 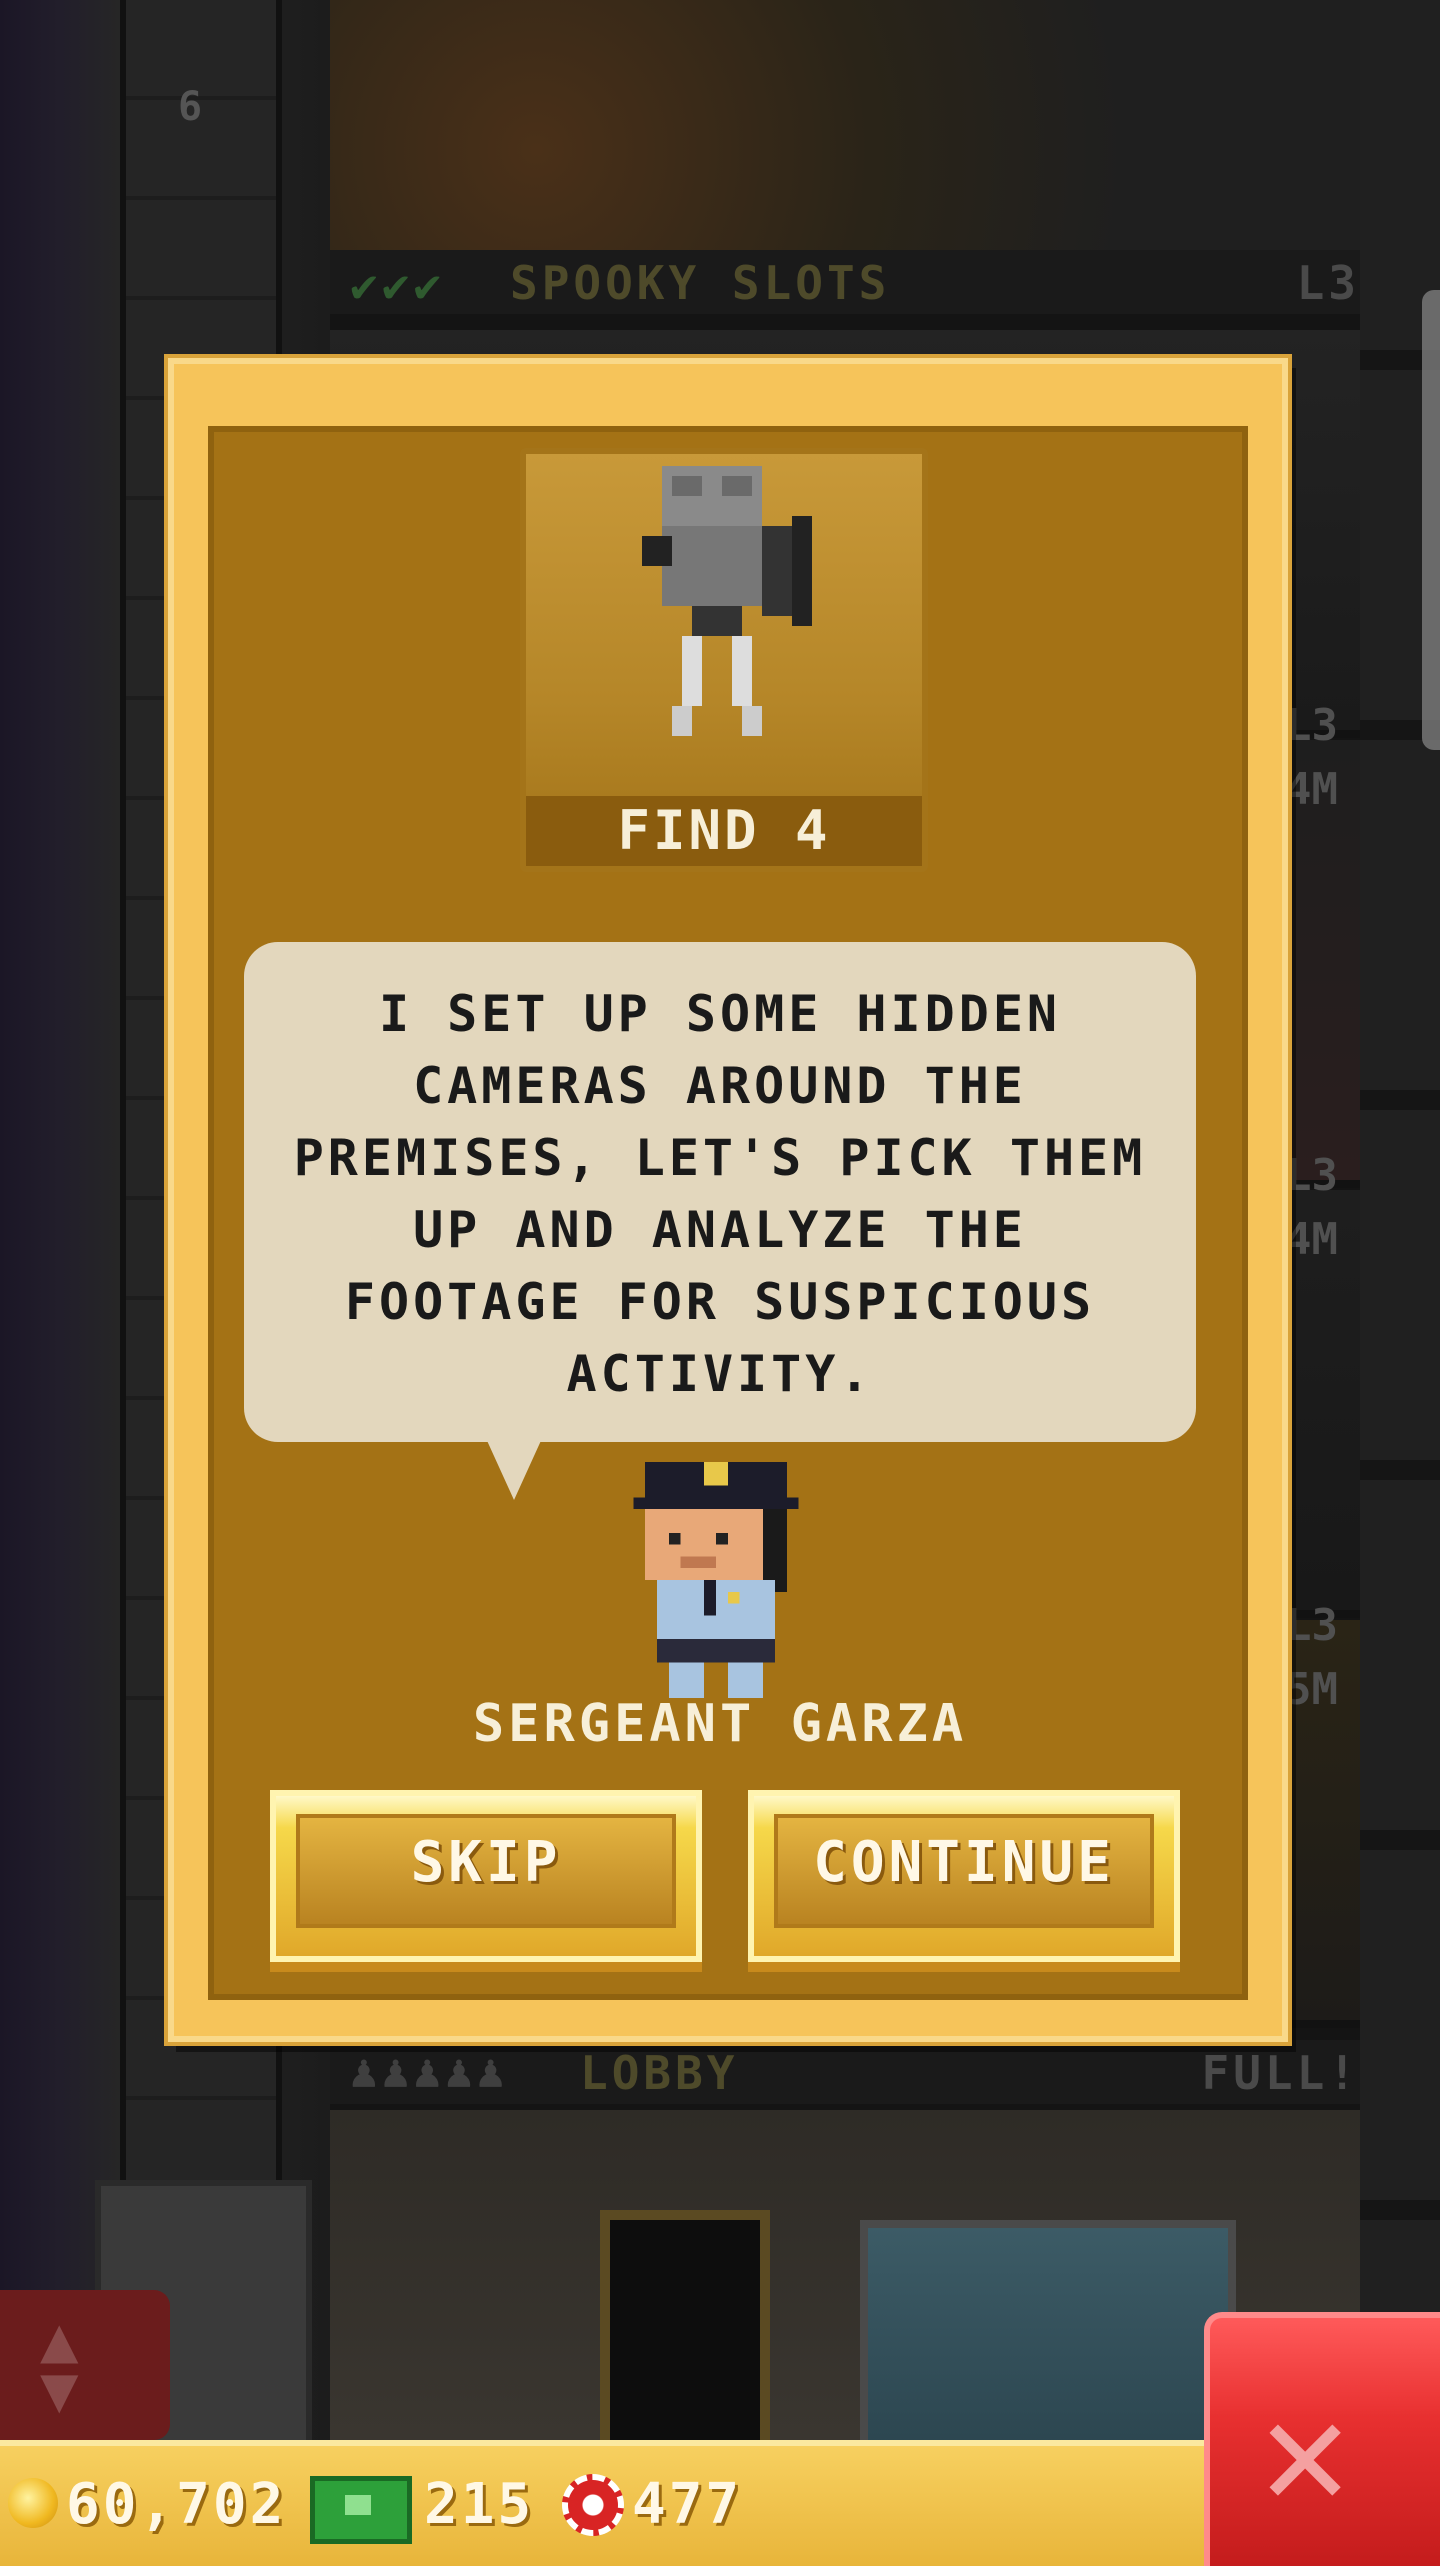 I want to click on up-down-arrows-icon: ▲ ▼, so click(x=59, y=2365).